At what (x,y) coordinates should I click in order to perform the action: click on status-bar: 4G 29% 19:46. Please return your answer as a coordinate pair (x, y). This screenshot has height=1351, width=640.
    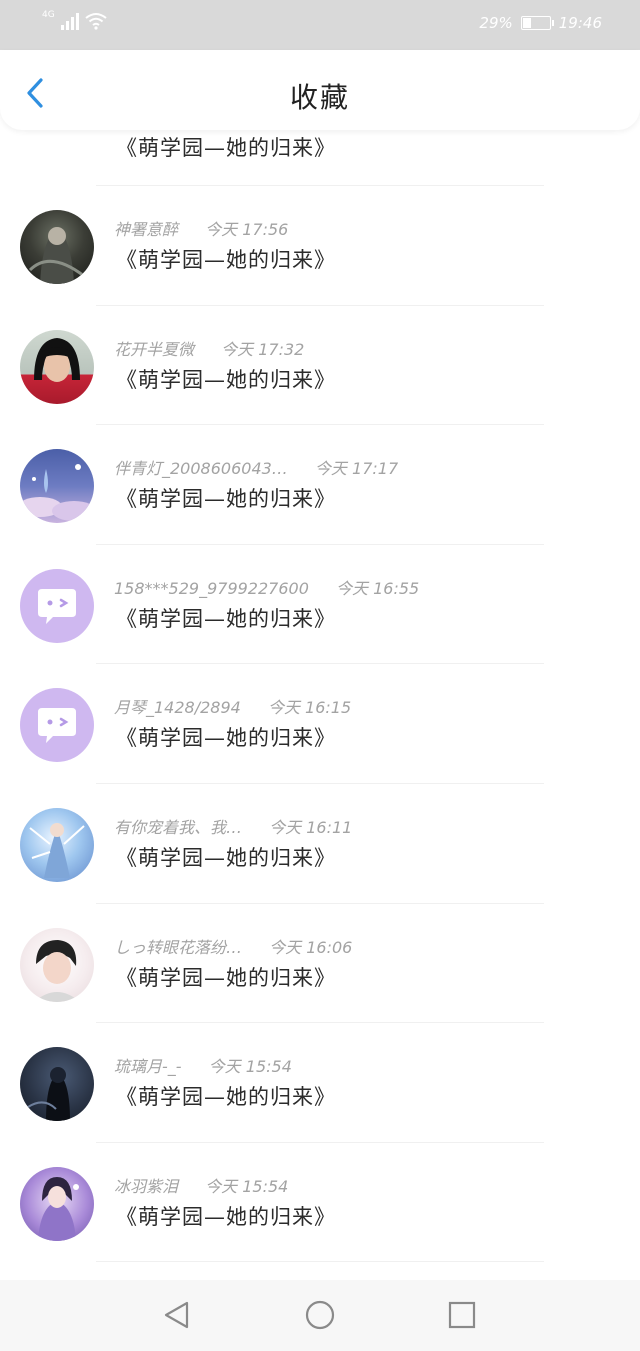
    Looking at the image, I should click on (320, 25).